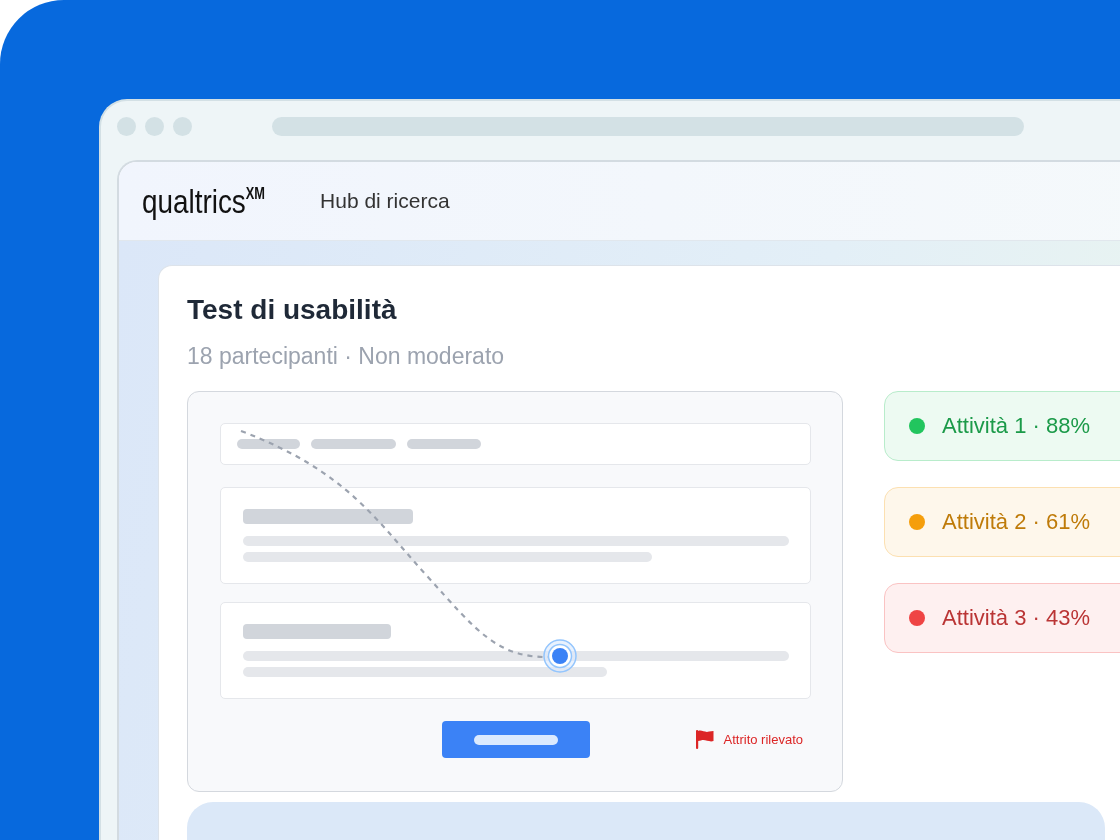 The height and width of the screenshot is (840, 1120). What do you see at coordinates (648, 126) in the screenshot?
I see `address-bar` at bounding box center [648, 126].